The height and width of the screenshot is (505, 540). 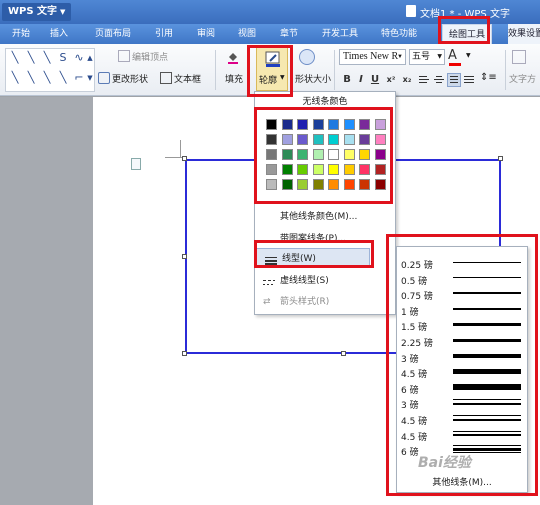 What do you see at coordinates (31, 78) in the screenshot?
I see `elbow-arrow-icon: ╲` at bounding box center [31, 78].